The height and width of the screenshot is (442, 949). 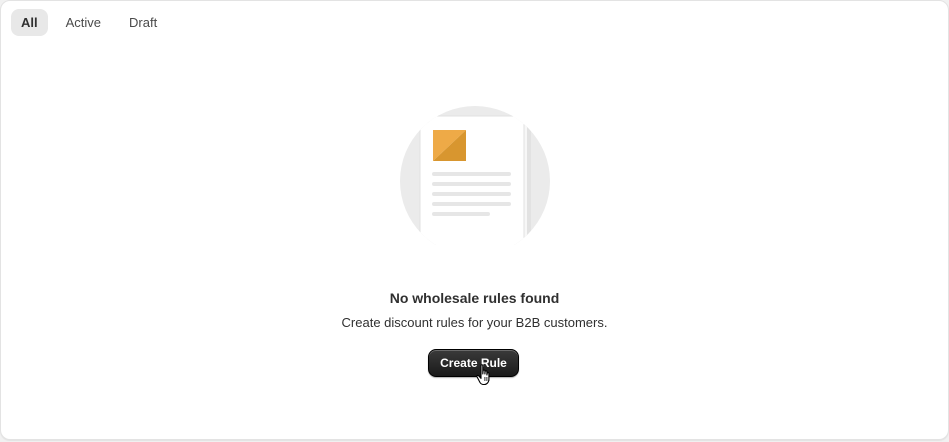 I want to click on document-icon, so click(x=475, y=181).